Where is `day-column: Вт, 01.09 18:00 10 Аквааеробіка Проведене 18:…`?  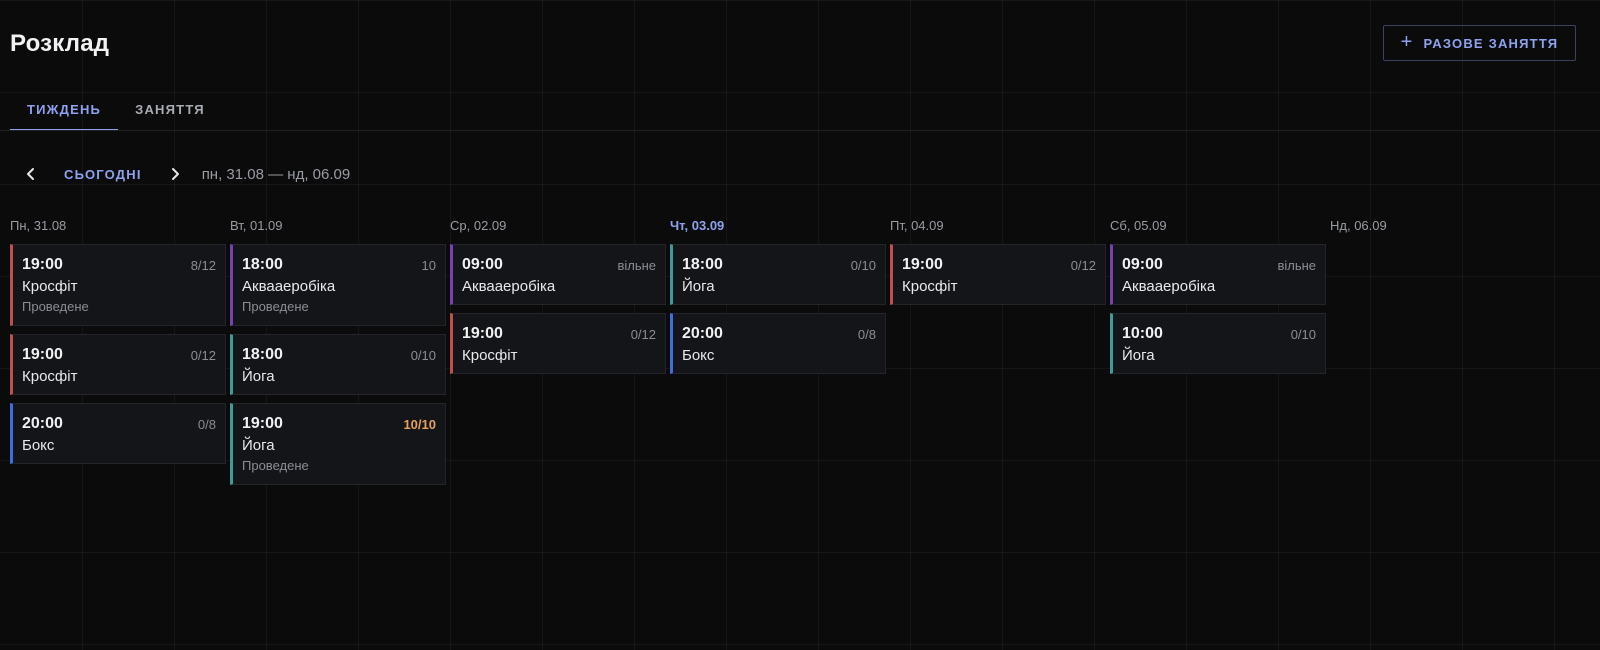 day-column: Вт, 01.09 18:00 10 Аквааеробіка Проведене 18:… is located at coordinates (338, 355).